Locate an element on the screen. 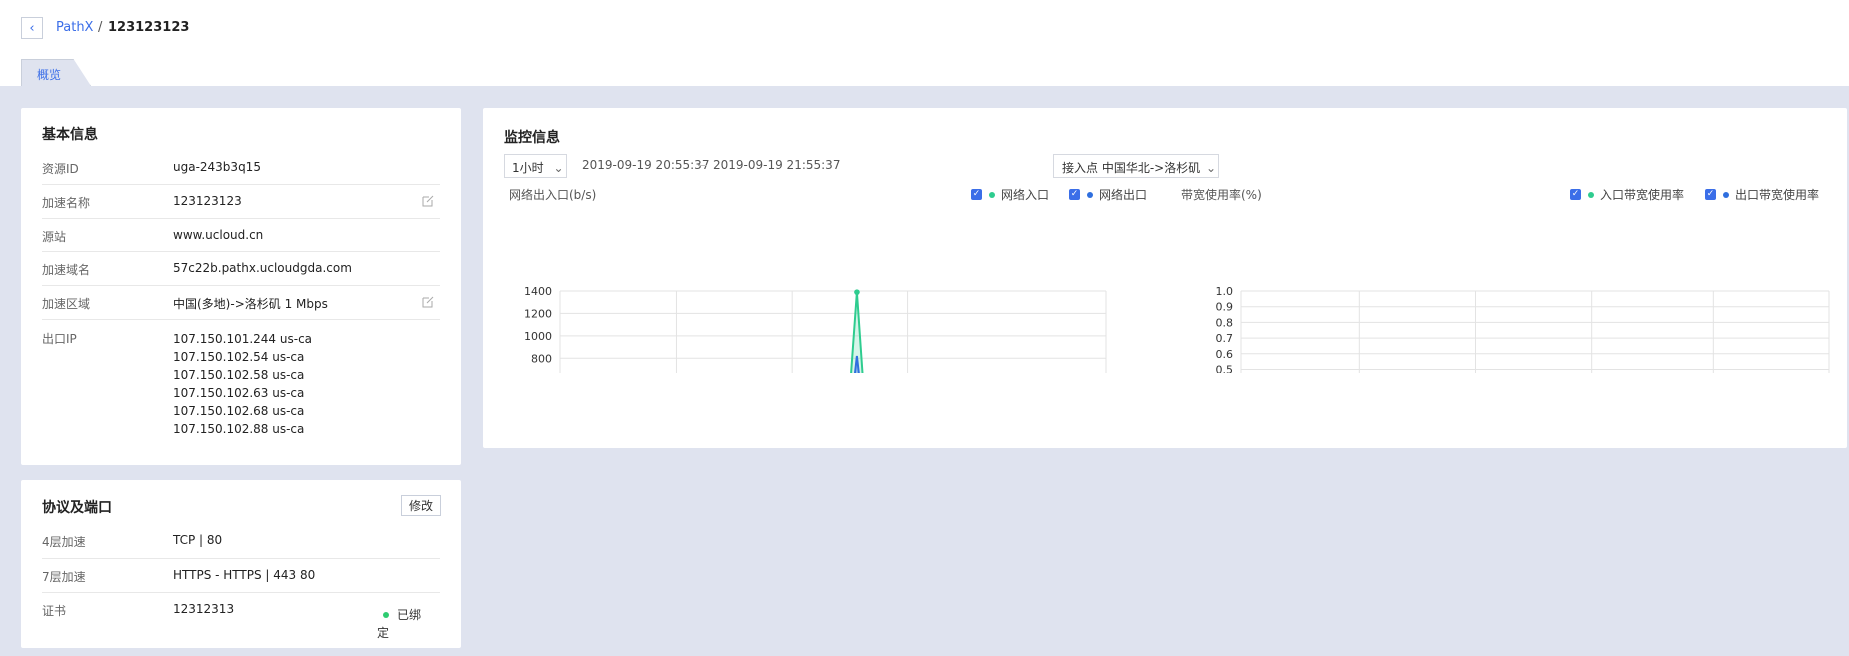  info-key: 加速区域 is located at coordinates (66, 304).